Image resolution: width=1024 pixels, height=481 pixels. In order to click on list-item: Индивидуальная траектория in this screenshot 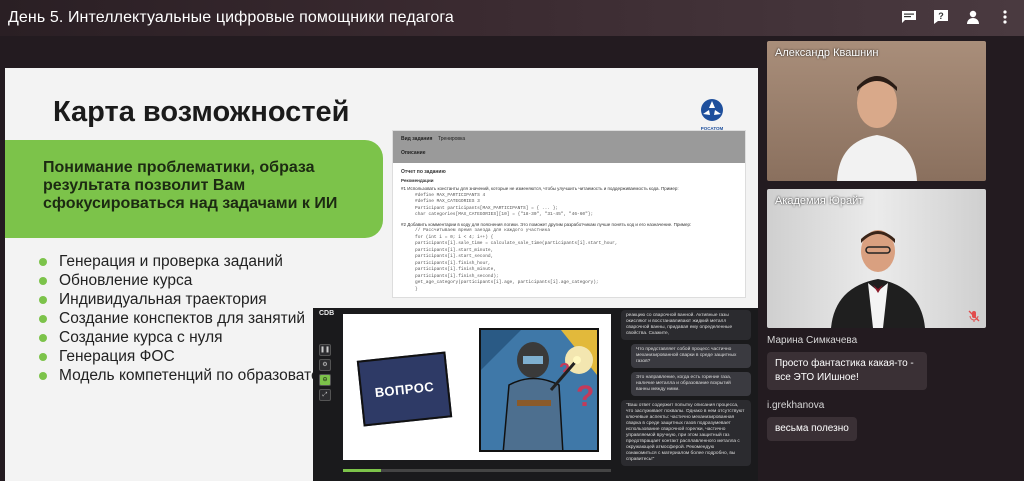, I will do `click(241, 299)`.